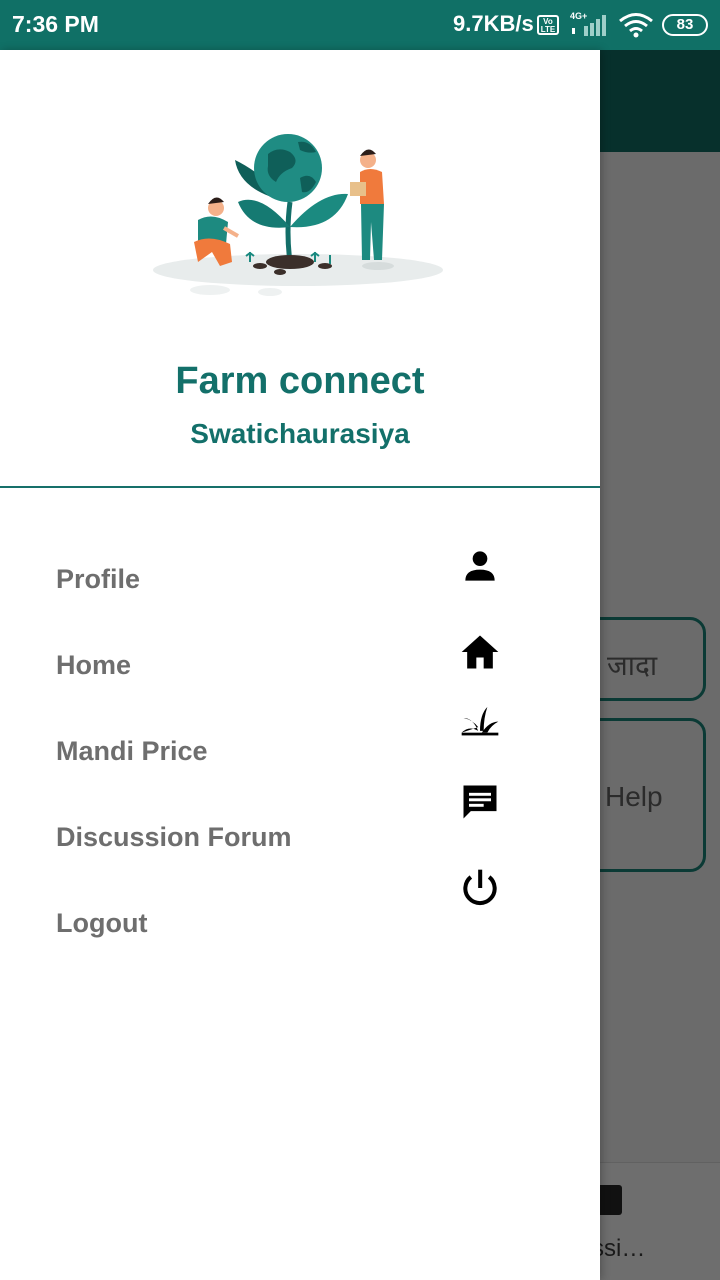  Describe the element at coordinates (300, 742) in the screenshot. I see `menu-item-mandi-price: Mandi Price` at that location.